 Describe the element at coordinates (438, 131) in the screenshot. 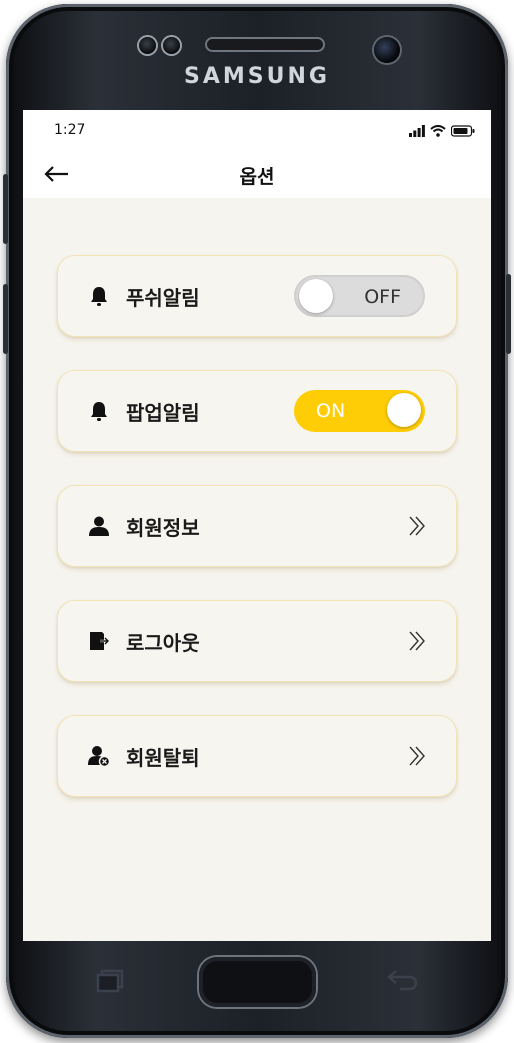

I see `wifi-icon` at that location.